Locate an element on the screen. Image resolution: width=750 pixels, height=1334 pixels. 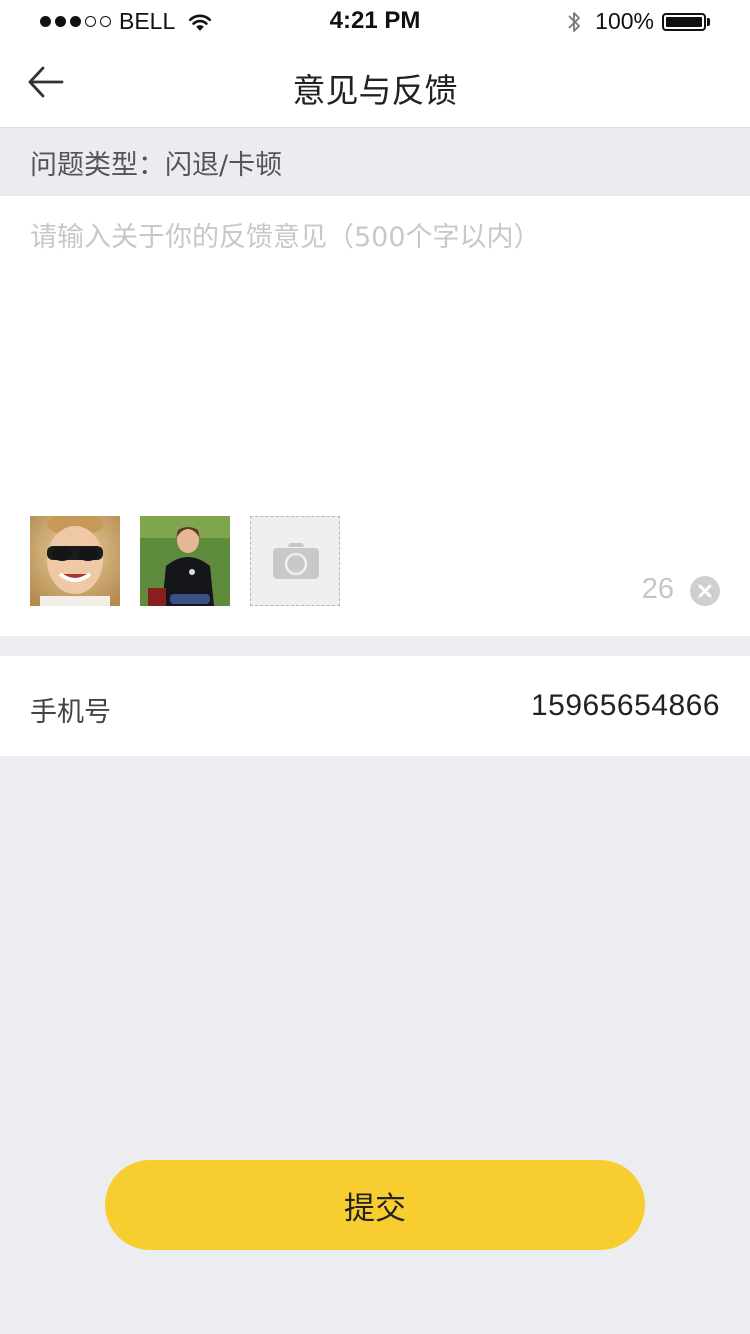
avatar-photo-man-sunglasses is located at coordinates (75, 561).